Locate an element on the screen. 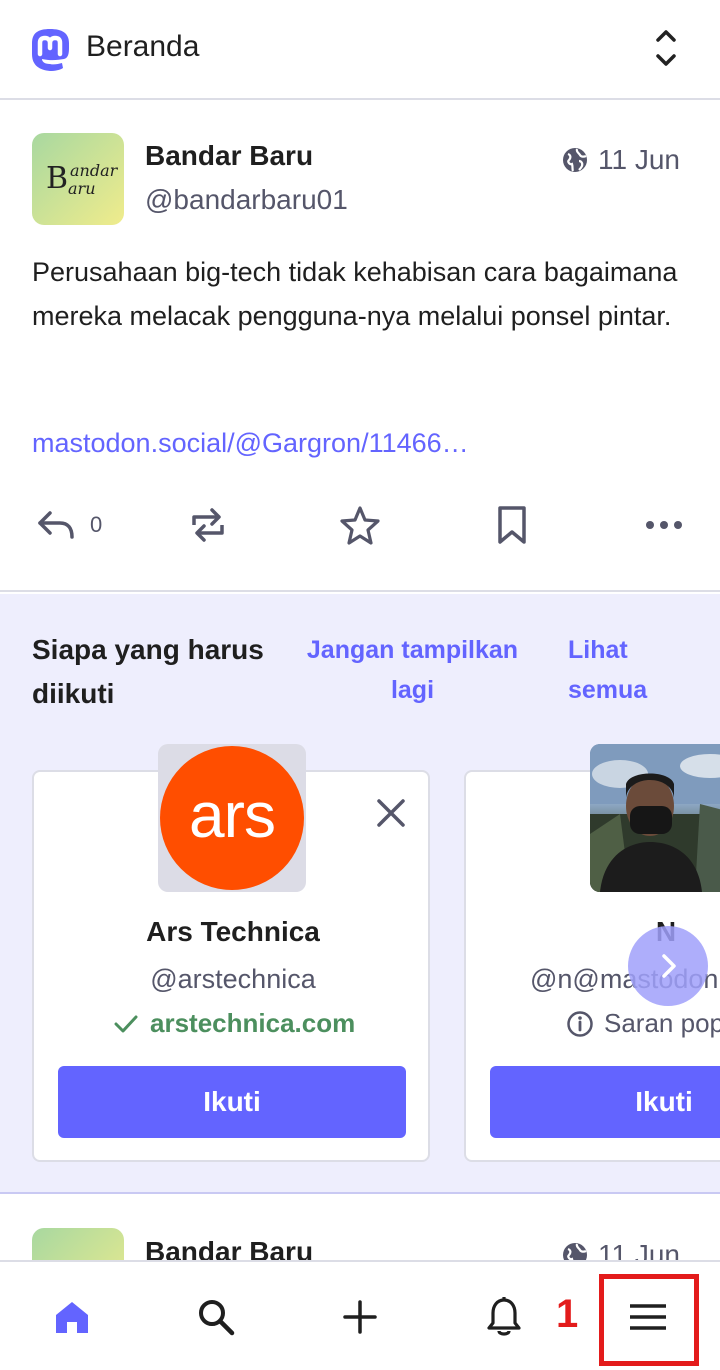 The height and width of the screenshot is (1370, 720). suggestions-title: Siapa yang harus diikuti is located at coordinates (148, 671).